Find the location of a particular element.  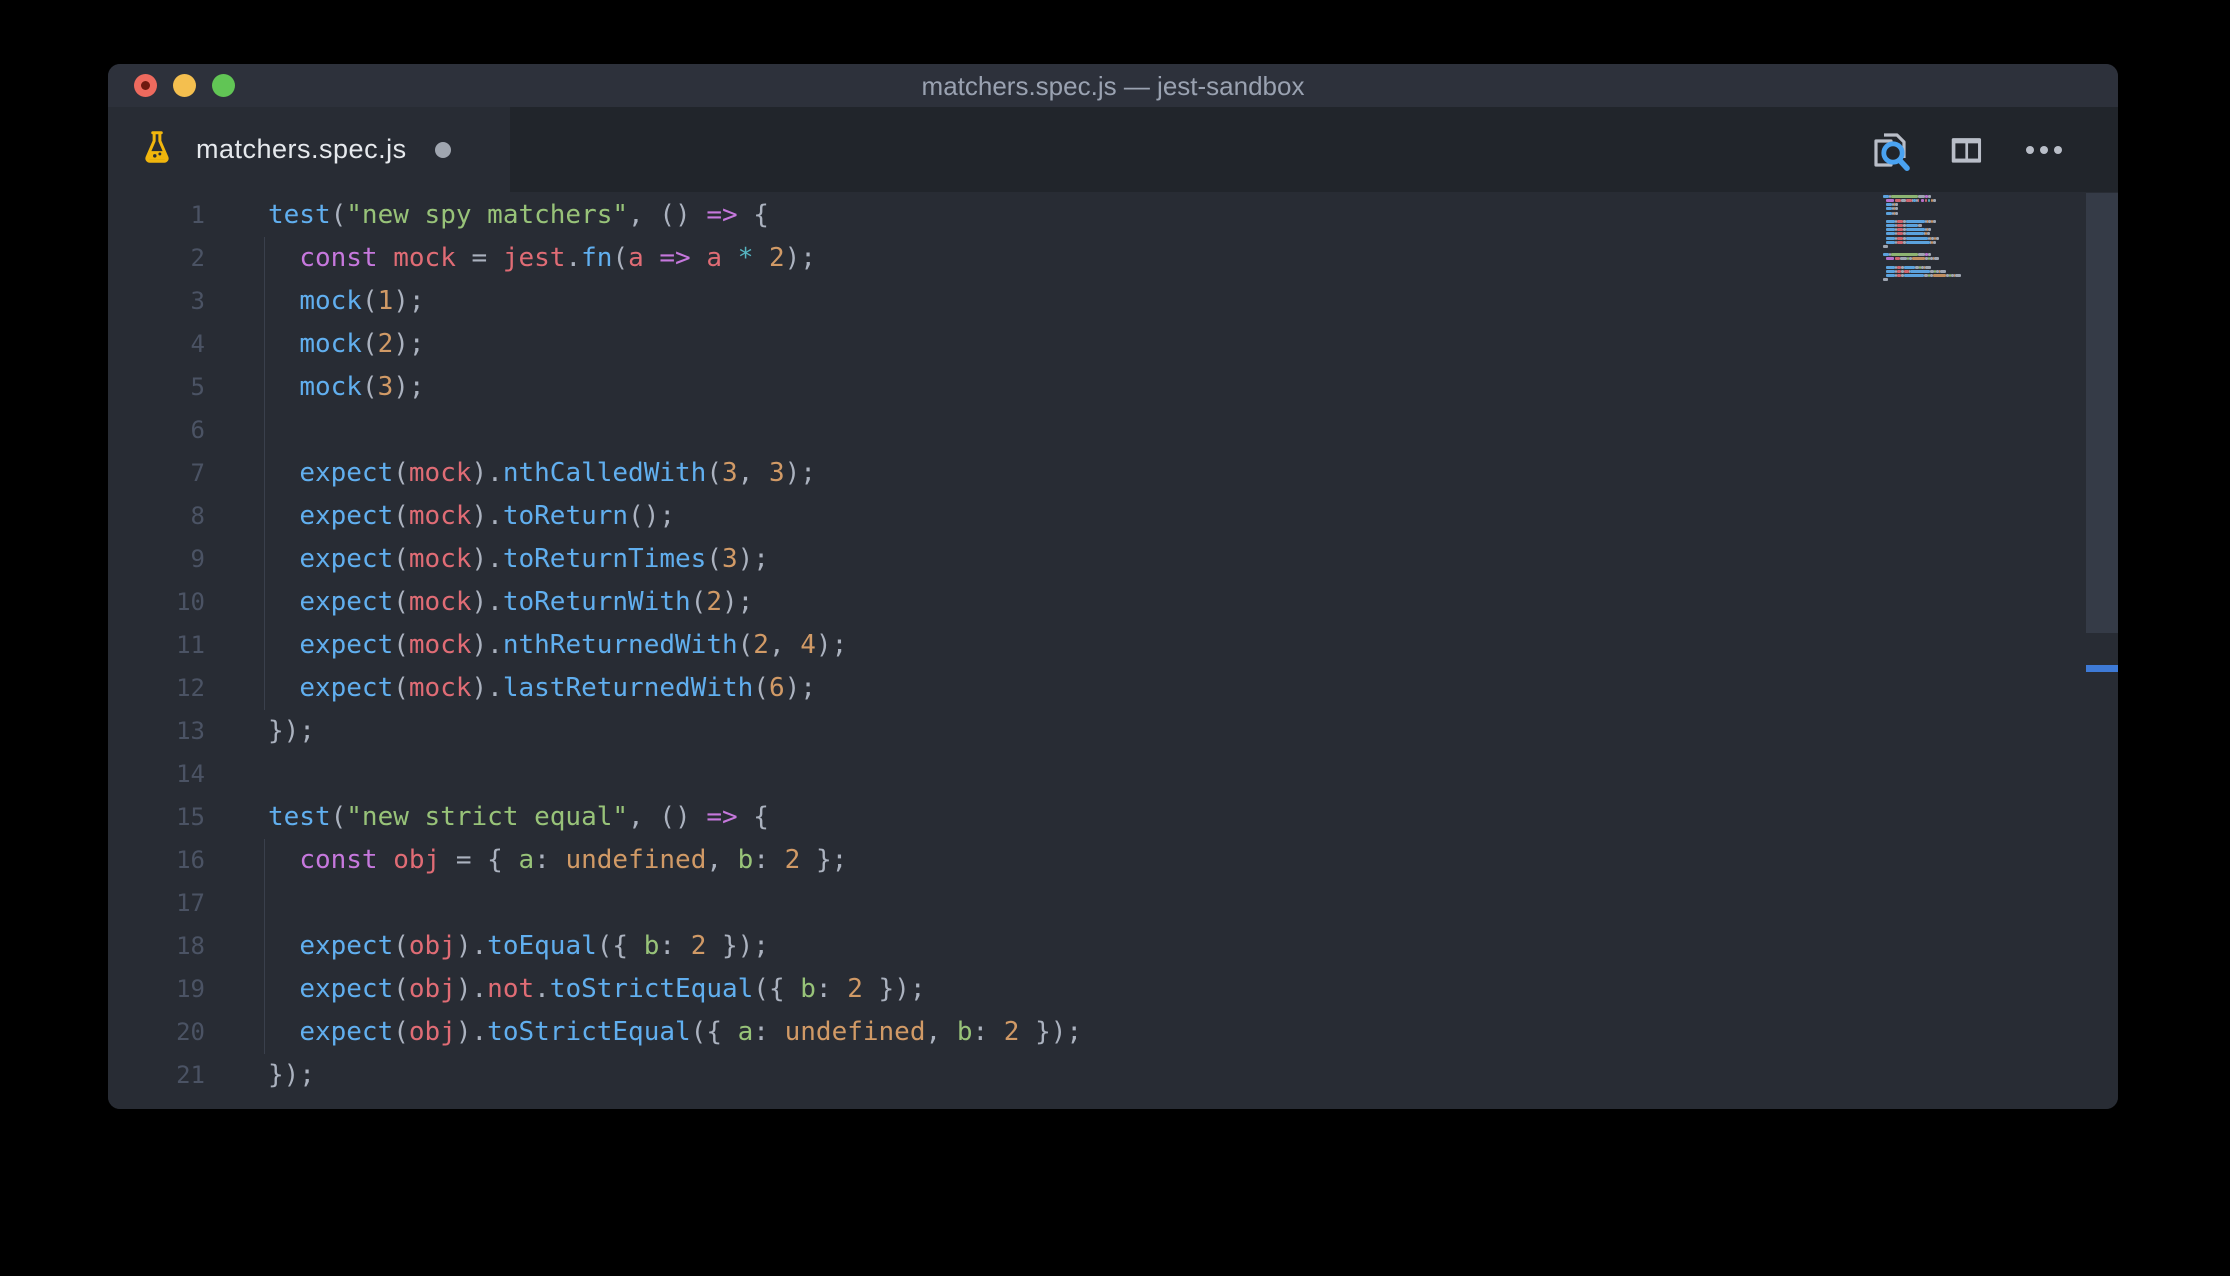

code-line: expect(mock).lastReturnedWith(6); is located at coordinates (672, 688).